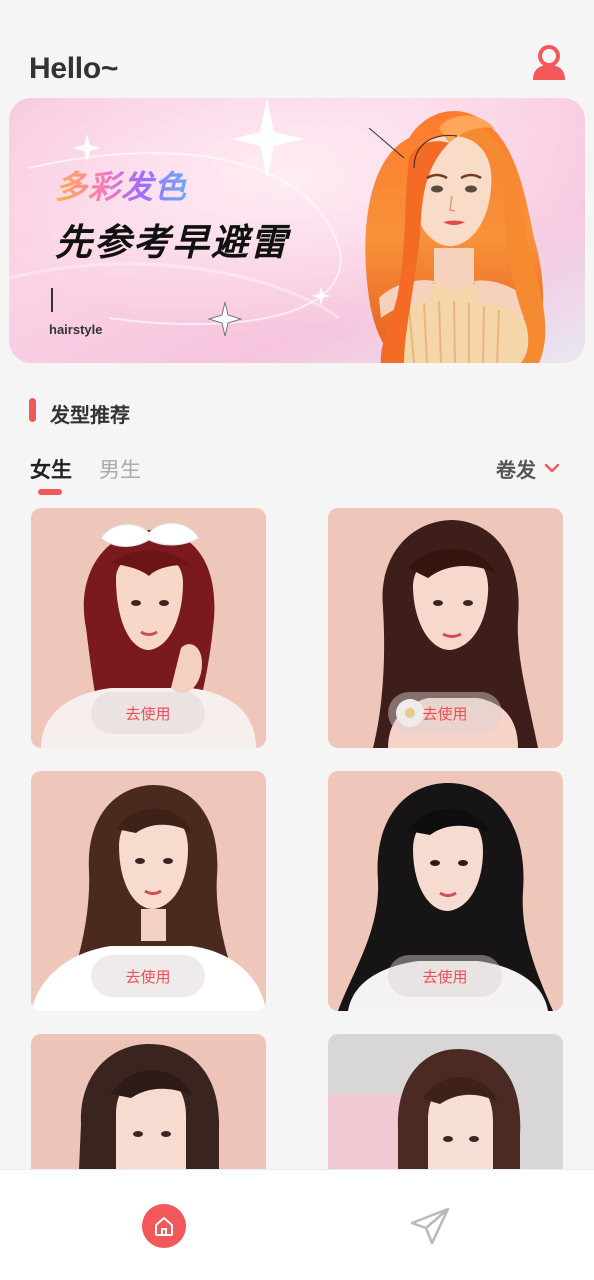 The width and height of the screenshot is (594, 1280). I want to click on tab-male: 男生, so click(120, 469).